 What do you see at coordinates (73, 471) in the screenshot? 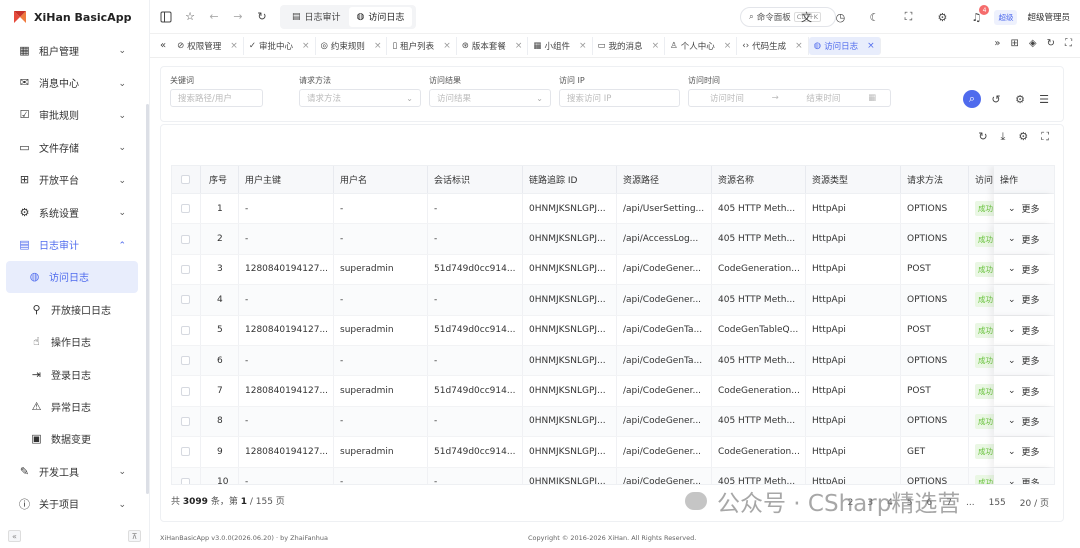
I see `sidebar-item-dev-tools: ✎ 开发工具 ⌄` at bounding box center [73, 471].